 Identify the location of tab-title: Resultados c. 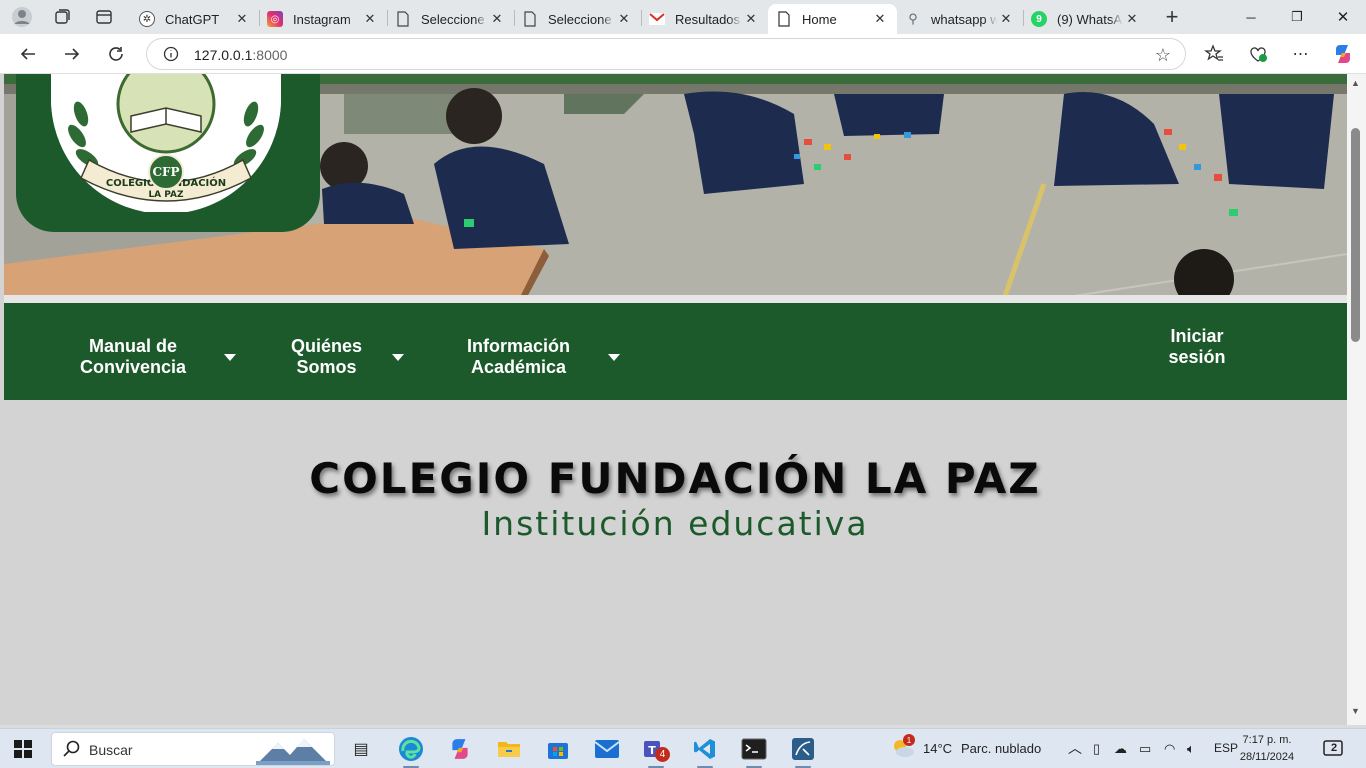
(708, 19).